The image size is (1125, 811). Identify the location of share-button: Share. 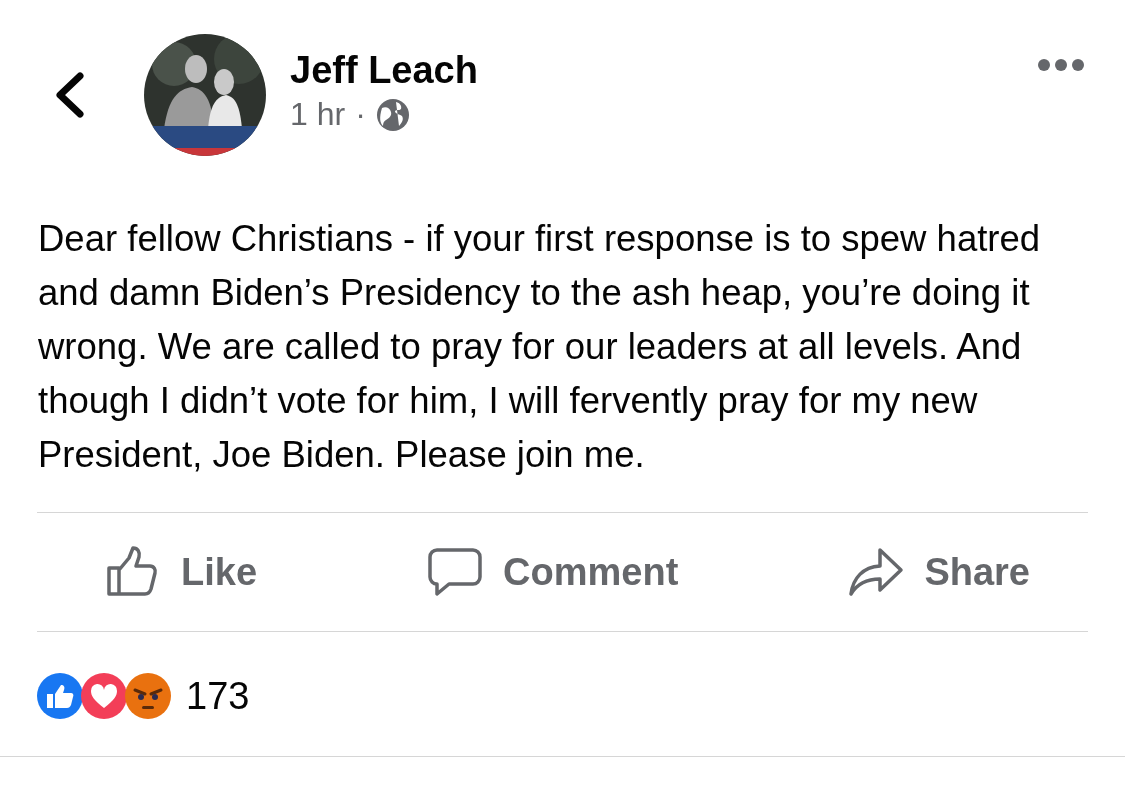
(939, 572).